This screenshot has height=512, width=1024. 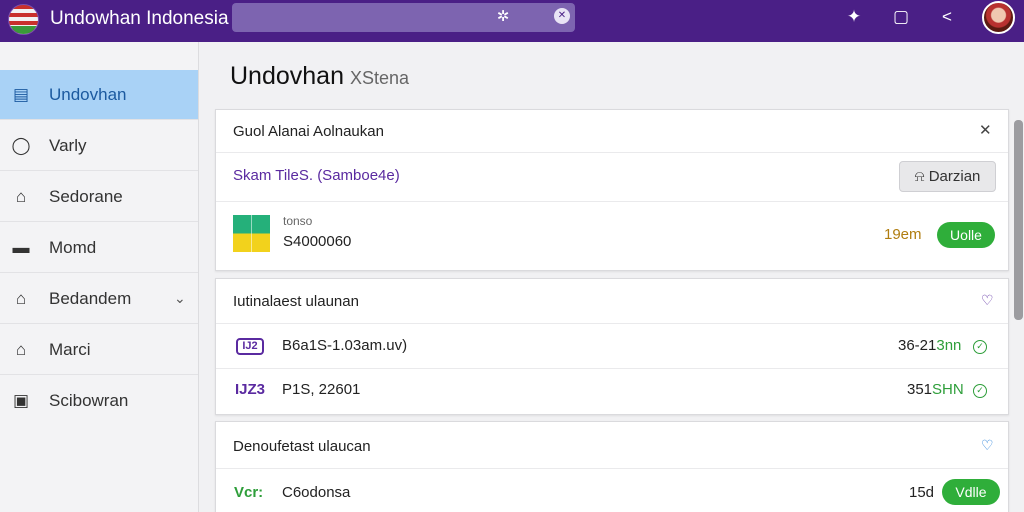 What do you see at coordinates (954, 176) in the screenshot?
I see `darzian-button-label: Darzian` at bounding box center [954, 176].